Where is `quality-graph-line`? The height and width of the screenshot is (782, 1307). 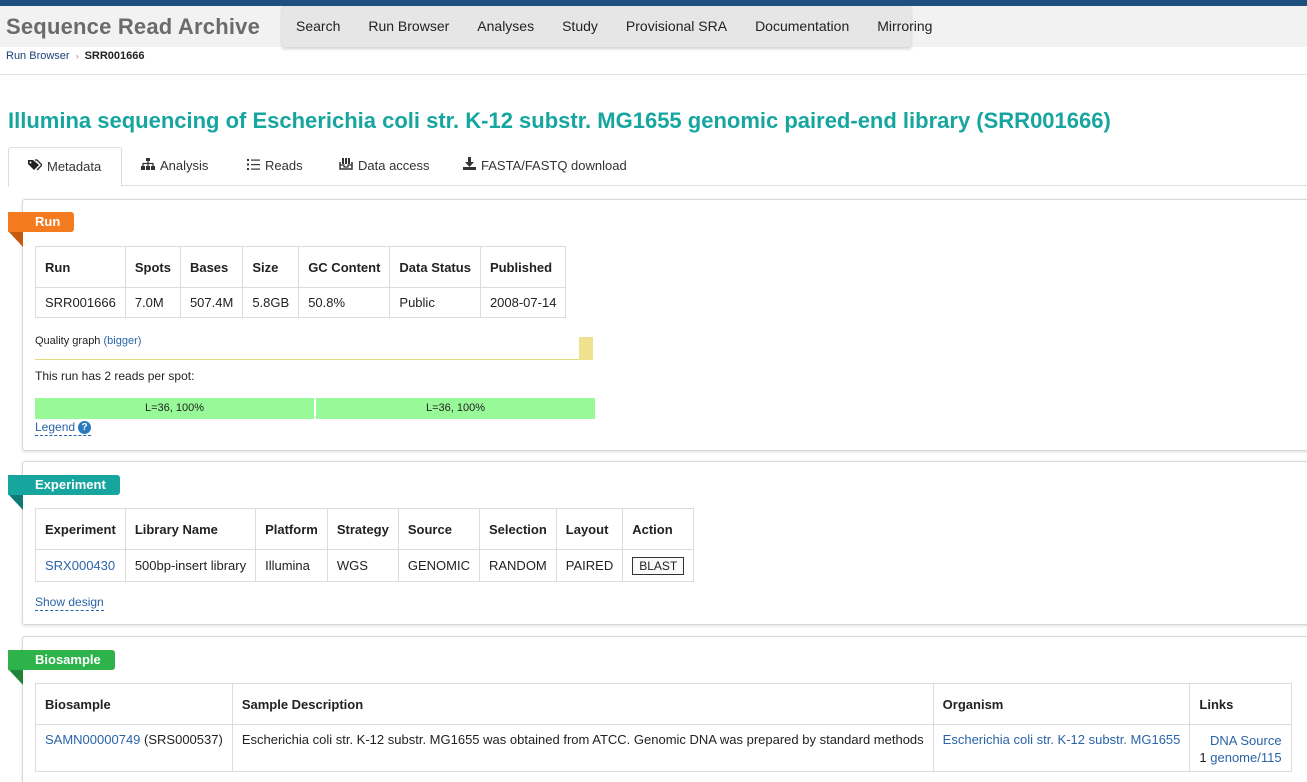 quality-graph-line is located at coordinates (309, 359).